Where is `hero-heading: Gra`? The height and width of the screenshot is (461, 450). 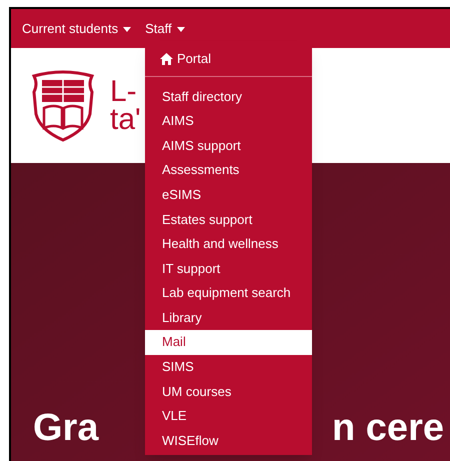 hero-heading: Gra is located at coordinates (65, 428).